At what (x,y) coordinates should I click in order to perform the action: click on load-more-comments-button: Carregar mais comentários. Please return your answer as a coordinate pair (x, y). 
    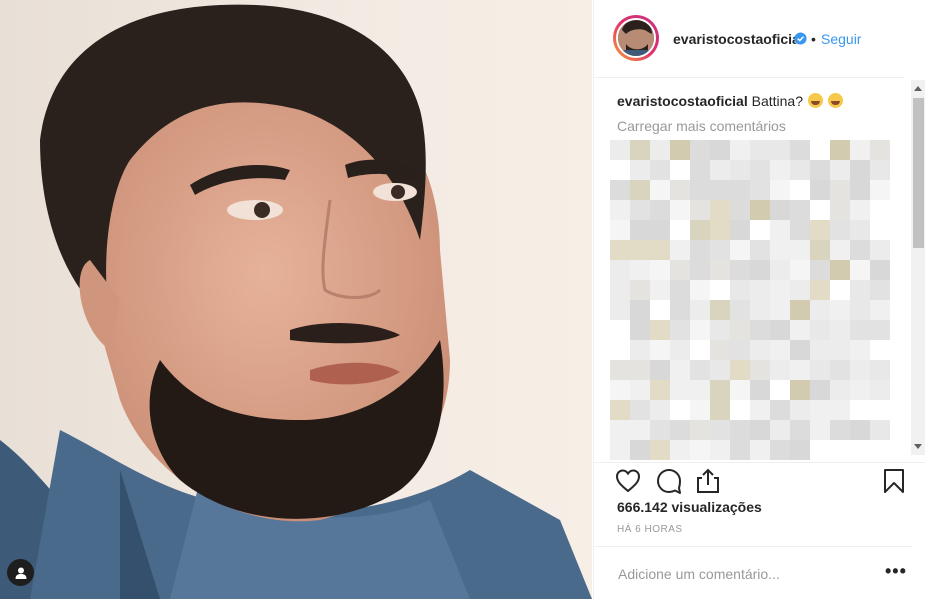
    Looking at the image, I should click on (701, 126).